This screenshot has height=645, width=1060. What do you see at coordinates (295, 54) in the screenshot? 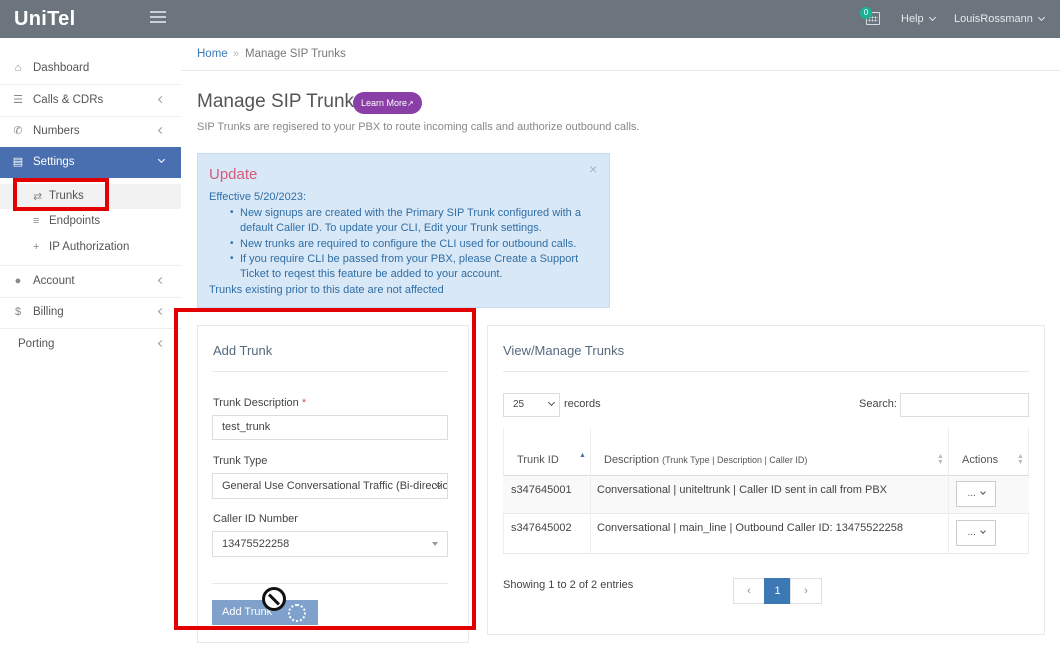
I see `breadcrumb-current: Manage SIP Trunks` at bounding box center [295, 54].